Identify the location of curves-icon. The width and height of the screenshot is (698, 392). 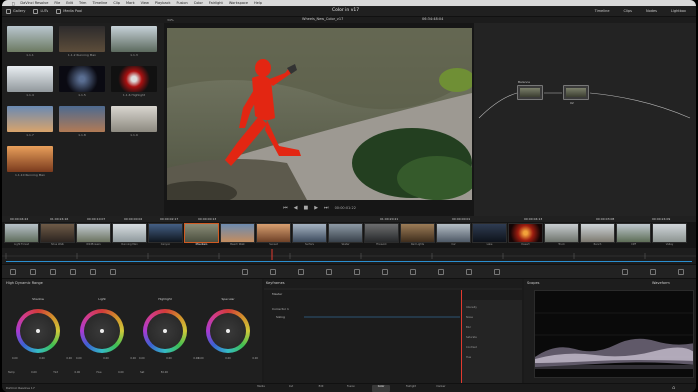
(245, 272).